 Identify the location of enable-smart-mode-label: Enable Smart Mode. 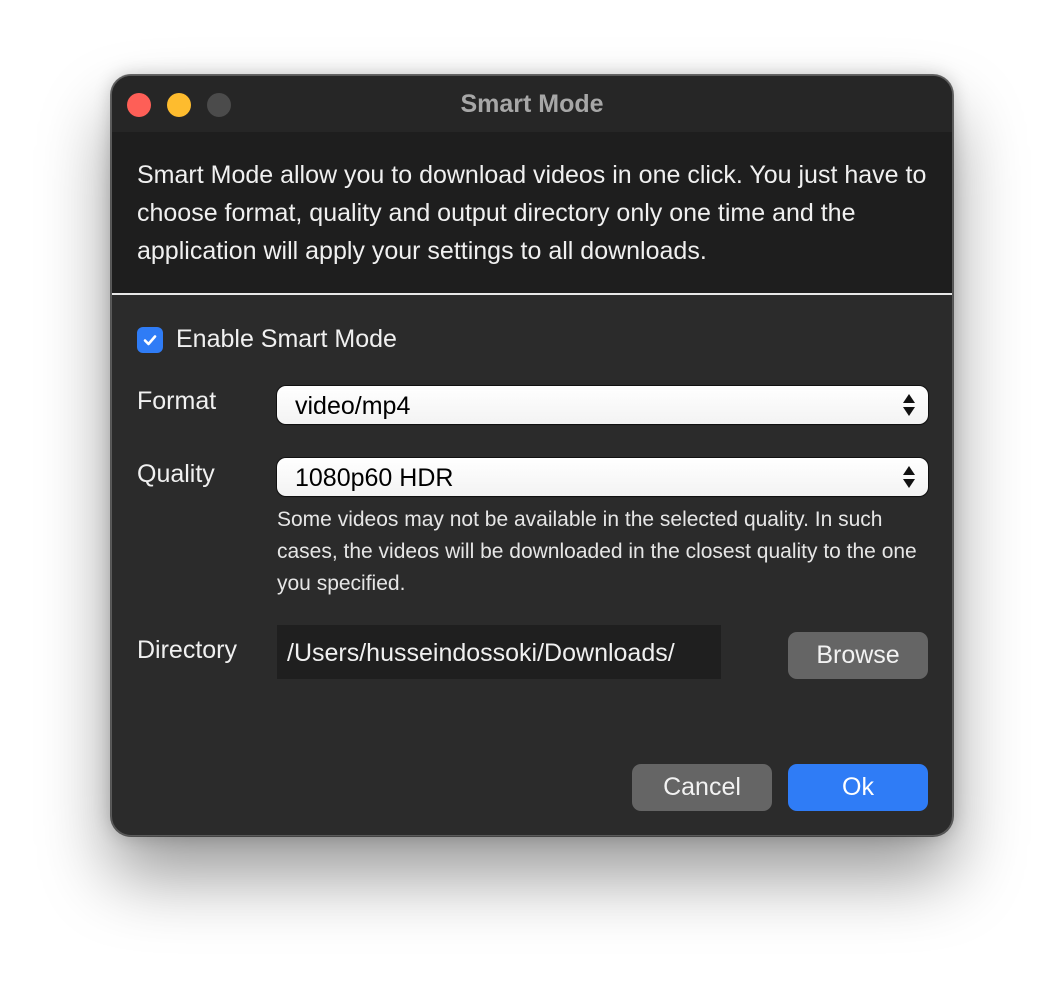
(286, 339).